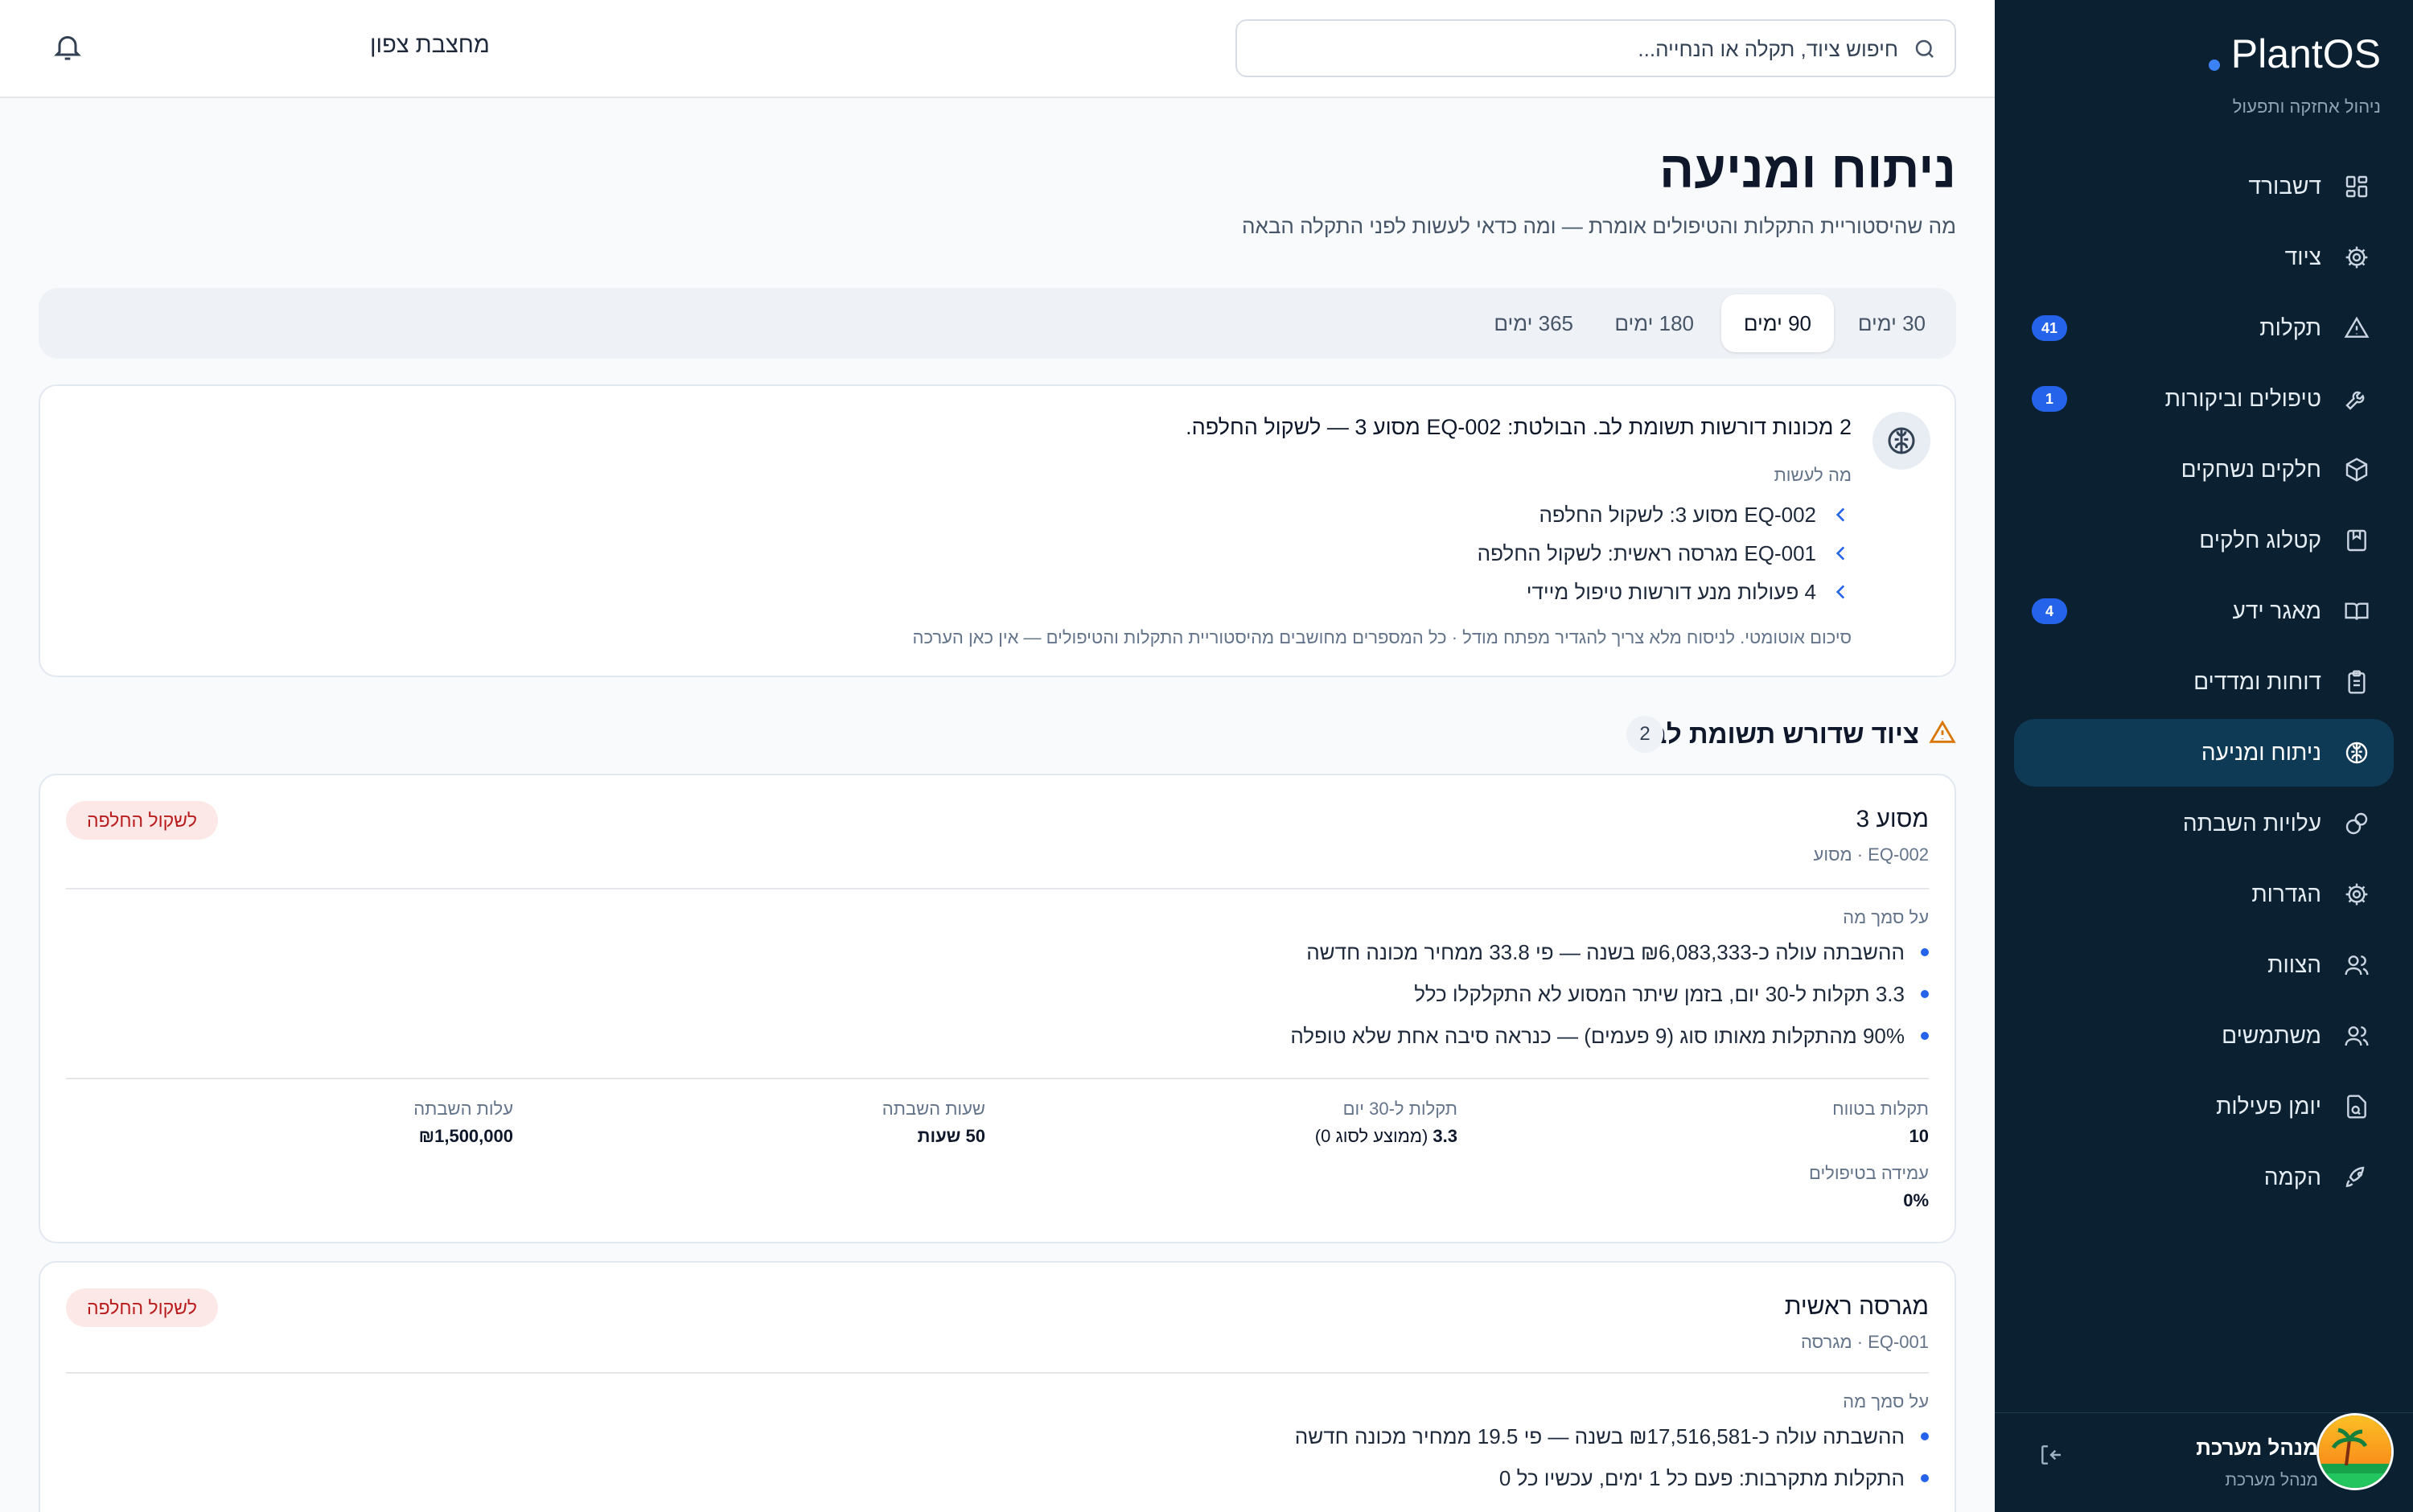 The image size is (2413, 1512). What do you see at coordinates (2214, 66) in the screenshot?
I see `brand-dot` at bounding box center [2214, 66].